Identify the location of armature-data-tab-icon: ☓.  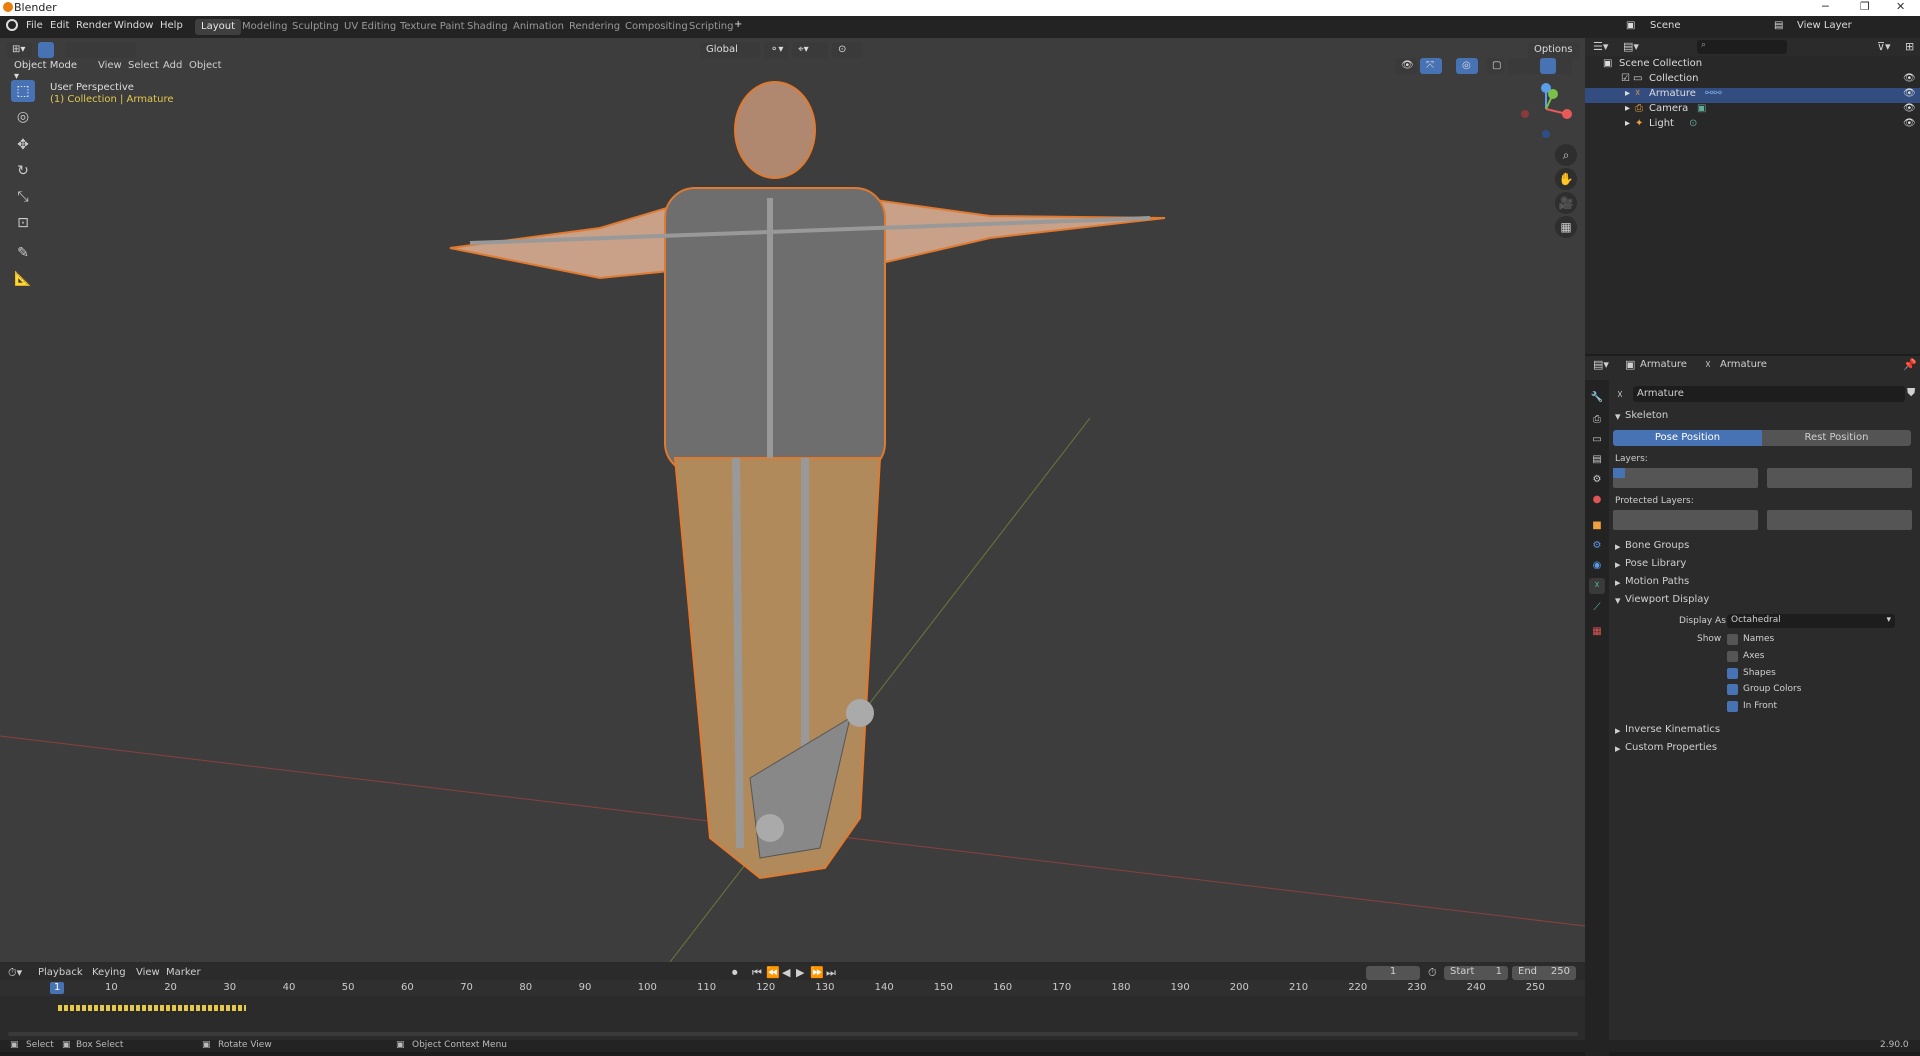
(1597, 586).